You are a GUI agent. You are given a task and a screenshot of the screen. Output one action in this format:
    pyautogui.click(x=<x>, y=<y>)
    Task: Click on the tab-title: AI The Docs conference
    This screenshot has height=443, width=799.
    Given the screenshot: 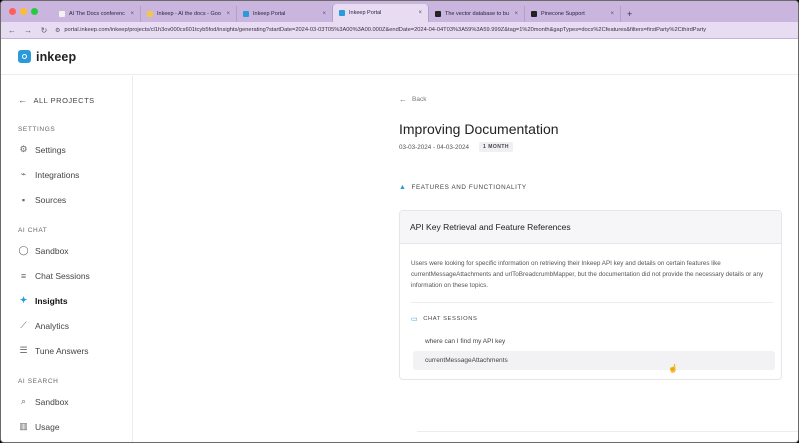 What is the action you would take?
    pyautogui.click(x=97, y=14)
    